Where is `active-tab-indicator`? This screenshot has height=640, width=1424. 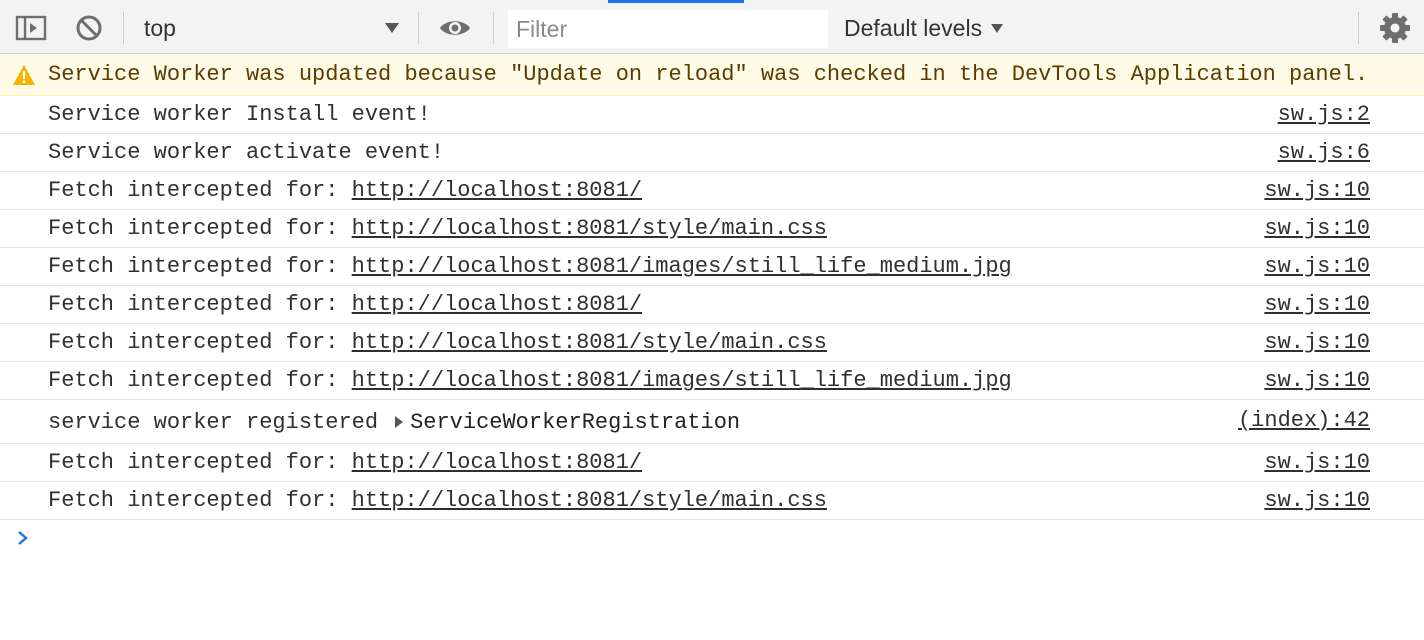 active-tab-indicator is located at coordinates (676, 1).